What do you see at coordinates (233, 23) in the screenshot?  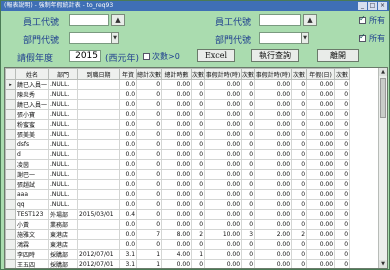 I see `emp-code-to-label: 員工代號` at bounding box center [233, 23].